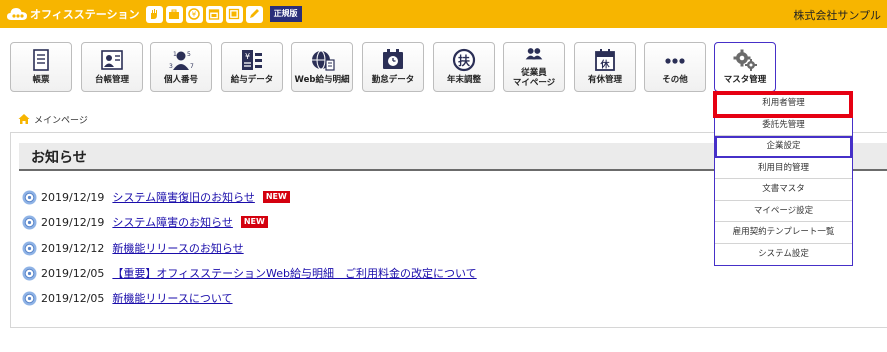  I want to click on menu-tile-payroll-data: ¥ 給与データ, so click(252, 67).